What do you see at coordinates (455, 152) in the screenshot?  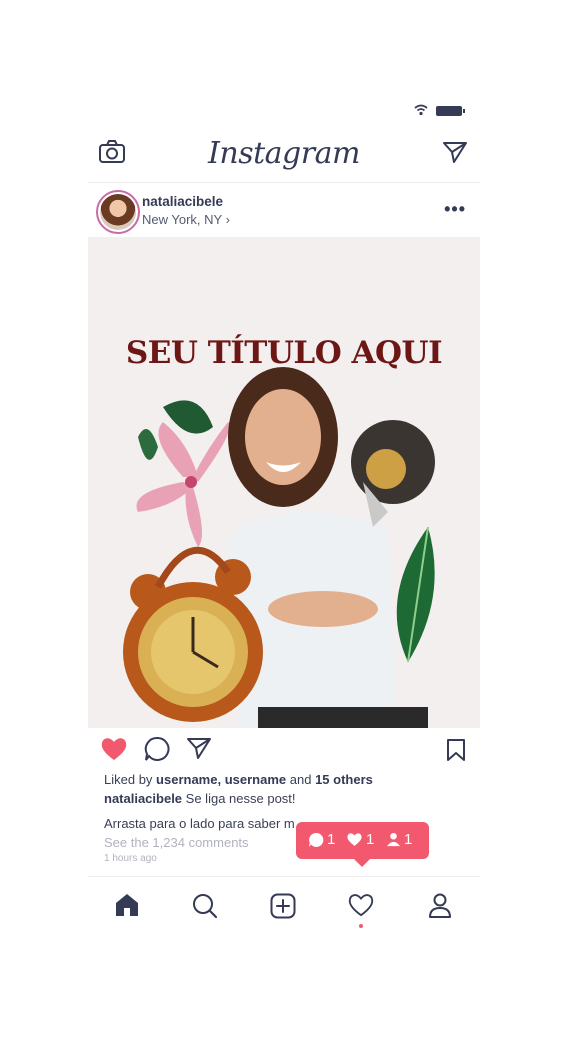 I see `send-icon` at bounding box center [455, 152].